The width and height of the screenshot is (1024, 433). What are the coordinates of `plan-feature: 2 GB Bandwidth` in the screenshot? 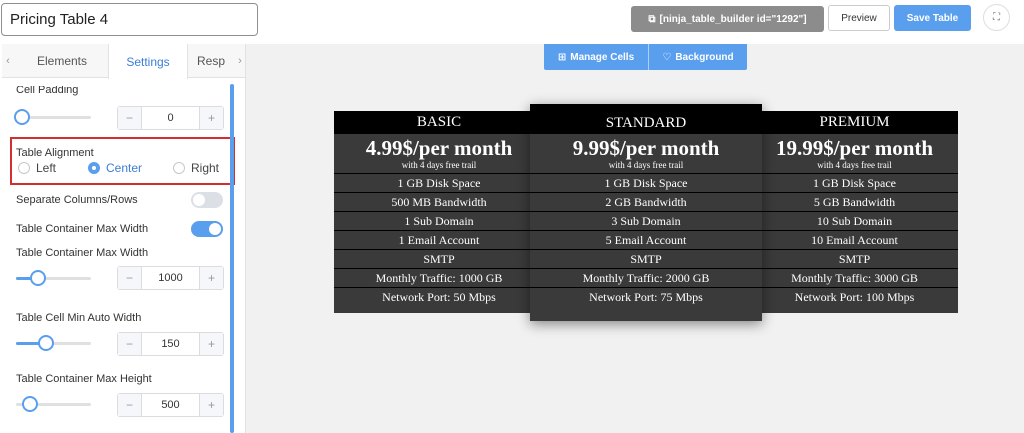 It's located at (646, 201).